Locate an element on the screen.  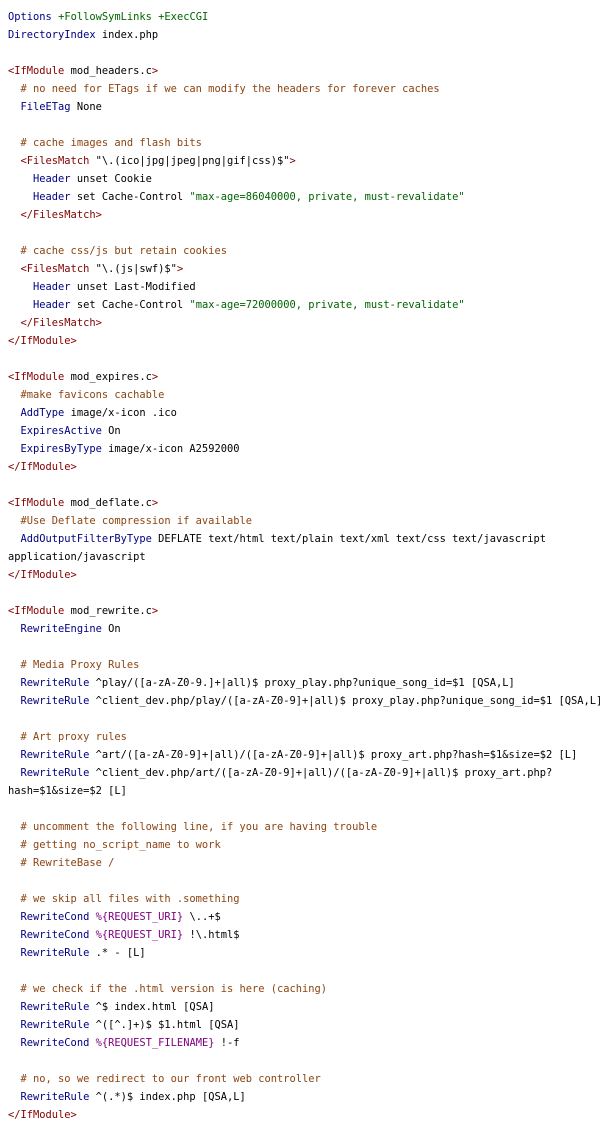
comment: # Media Proxy Rules is located at coordinates (80, 665).